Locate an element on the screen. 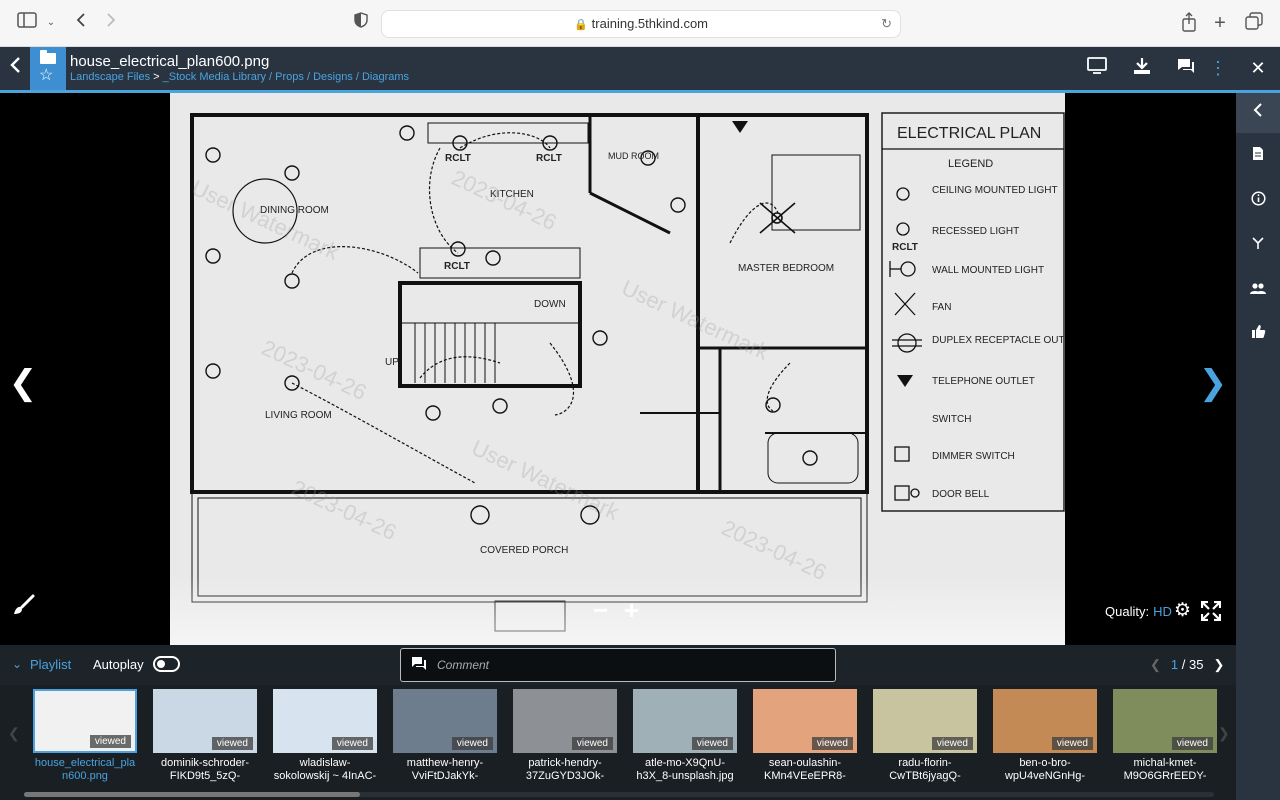  forward-icon is located at coordinates (111, 23).